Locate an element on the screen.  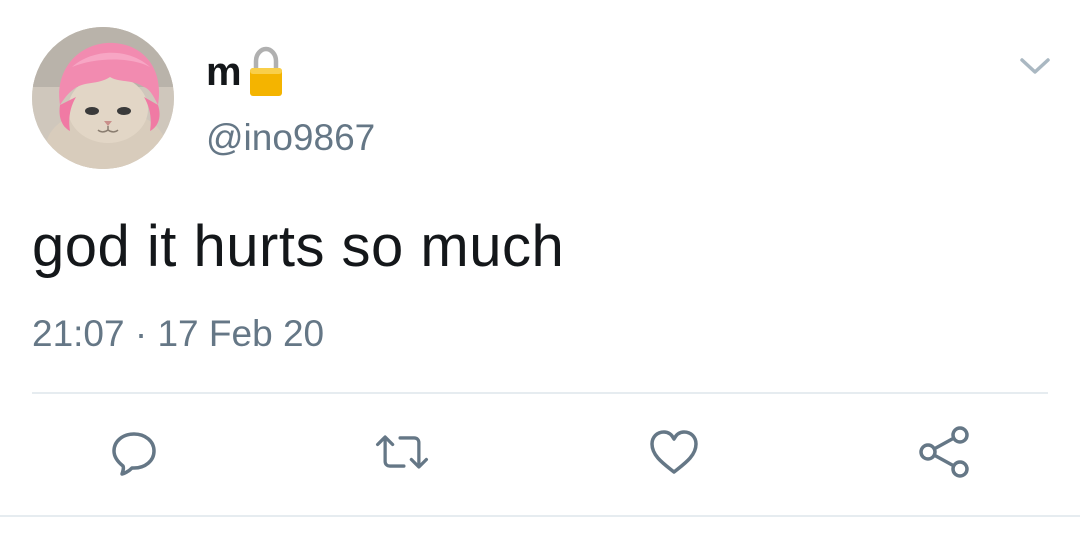
avatar is located at coordinates (103, 98).